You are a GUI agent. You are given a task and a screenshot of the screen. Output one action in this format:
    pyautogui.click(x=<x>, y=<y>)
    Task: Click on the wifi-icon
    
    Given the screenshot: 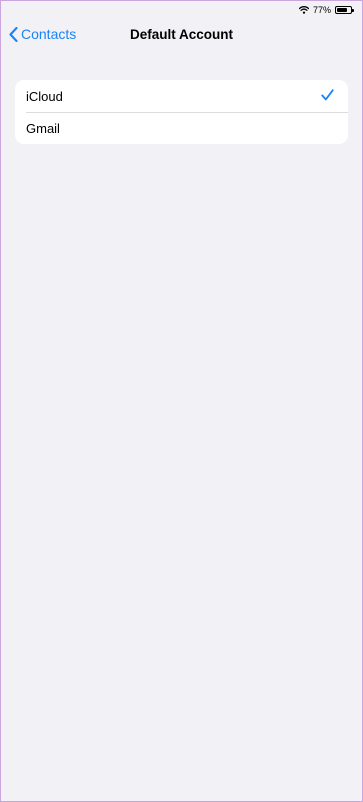 What is the action you would take?
    pyautogui.click(x=303, y=10)
    